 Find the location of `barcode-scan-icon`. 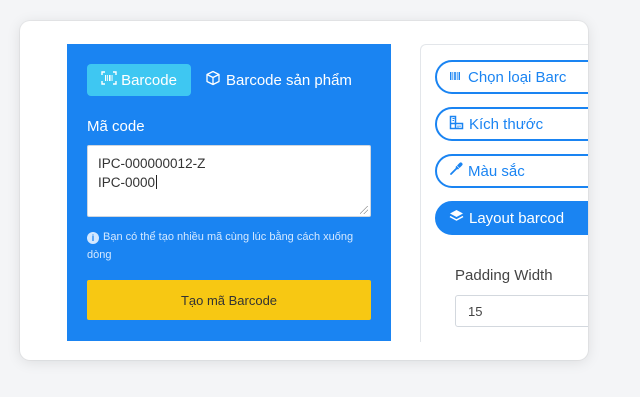

barcode-scan-icon is located at coordinates (109, 80).